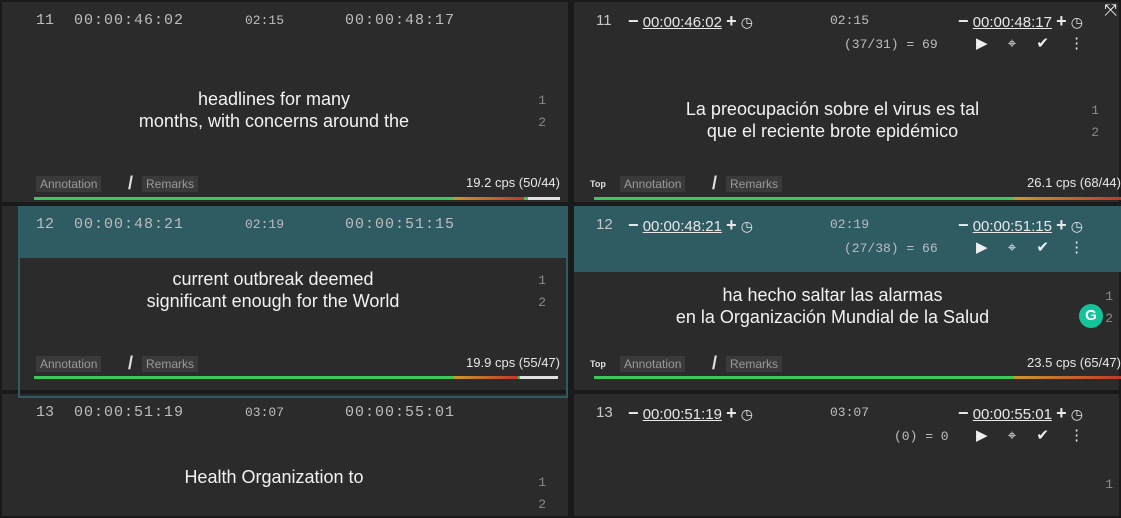  I want to click on end-time-editor: − 00:00:51:15 + ◷, so click(1020, 225).